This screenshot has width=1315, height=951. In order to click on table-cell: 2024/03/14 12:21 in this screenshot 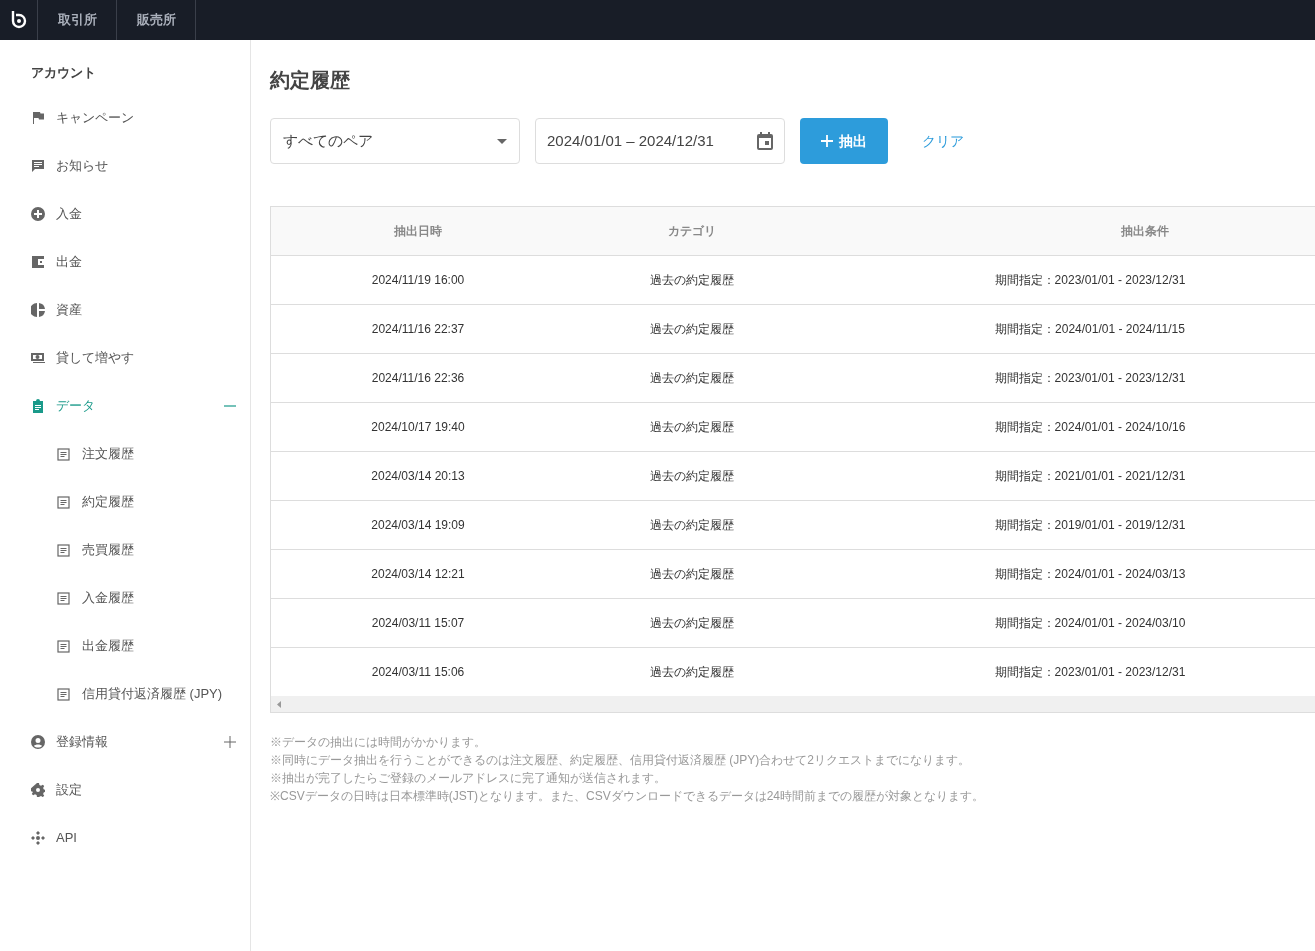, I will do `click(418, 573)`.